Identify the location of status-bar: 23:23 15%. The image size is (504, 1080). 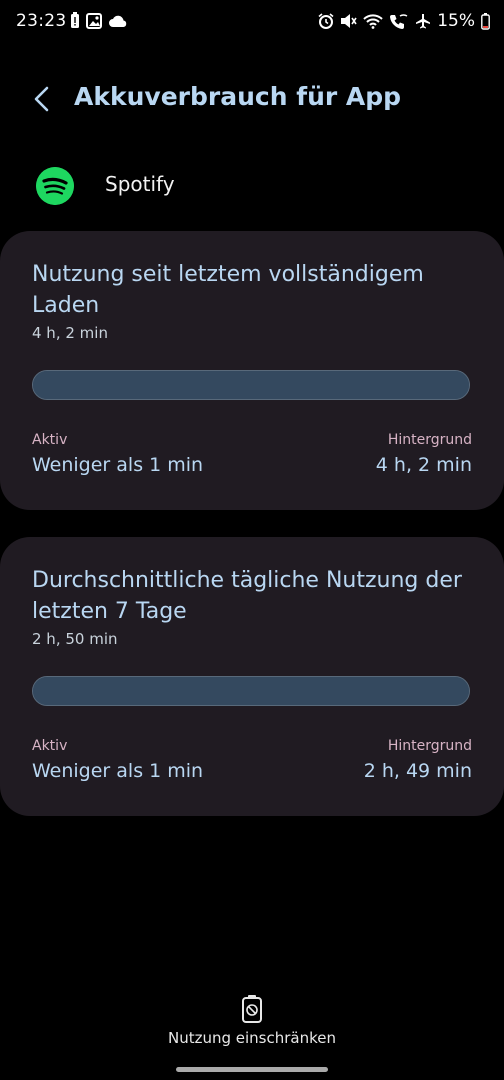
(252, 22).